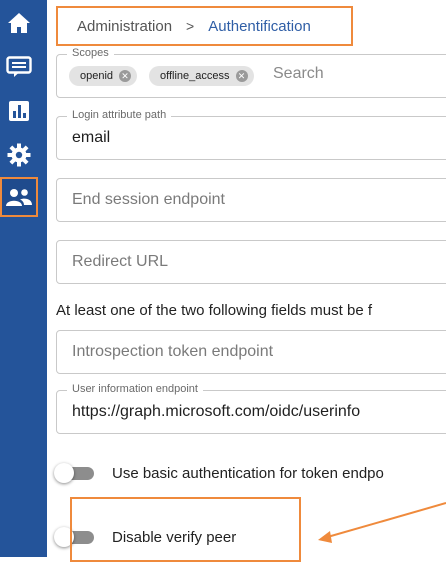  I want to click on redirect-url-placeholder: Redirect URL, so click(120, 261).